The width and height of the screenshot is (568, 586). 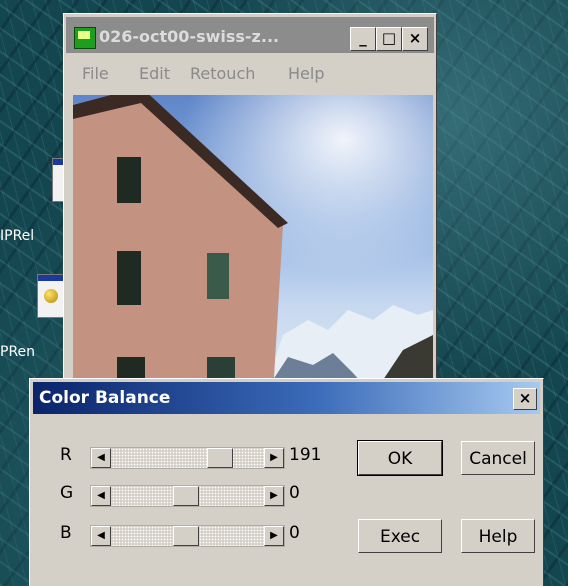 I want to click on slider-thumb-g, so click(x=186, y=496).